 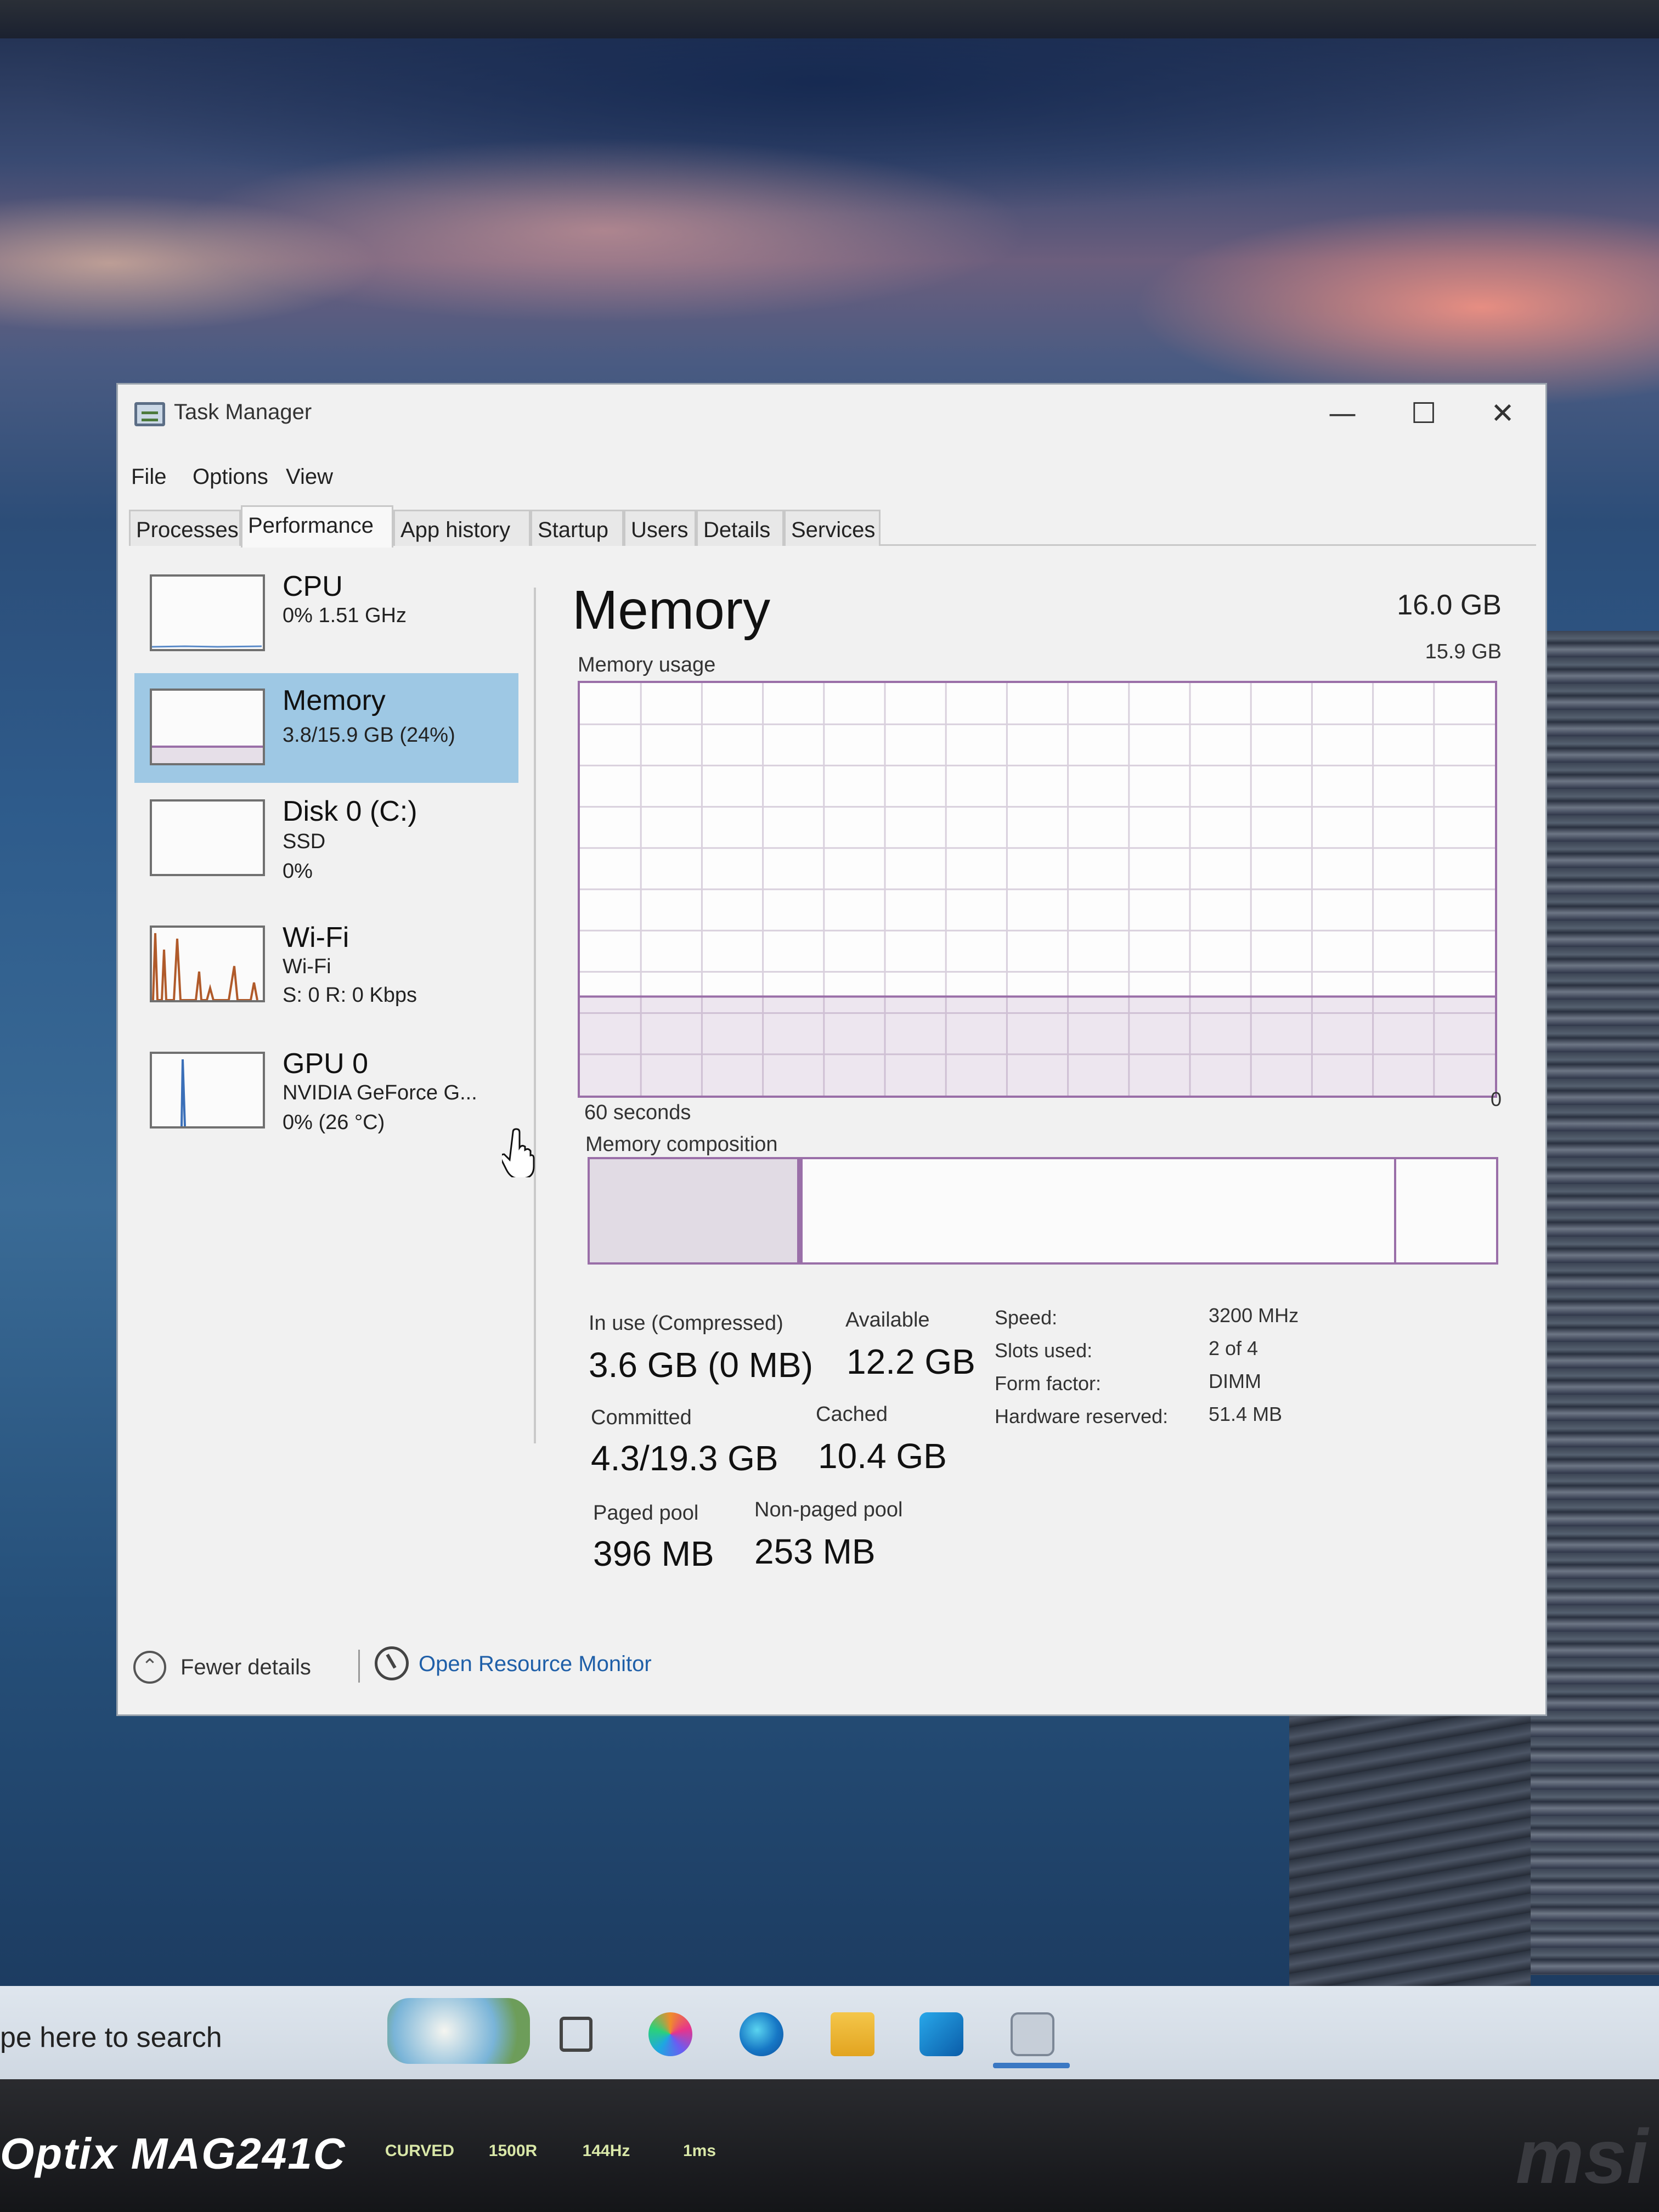 What do you see at coordinates (761, 2034) in the screenshot?
I see `edge-icon` at bounding box center [761, 2034].